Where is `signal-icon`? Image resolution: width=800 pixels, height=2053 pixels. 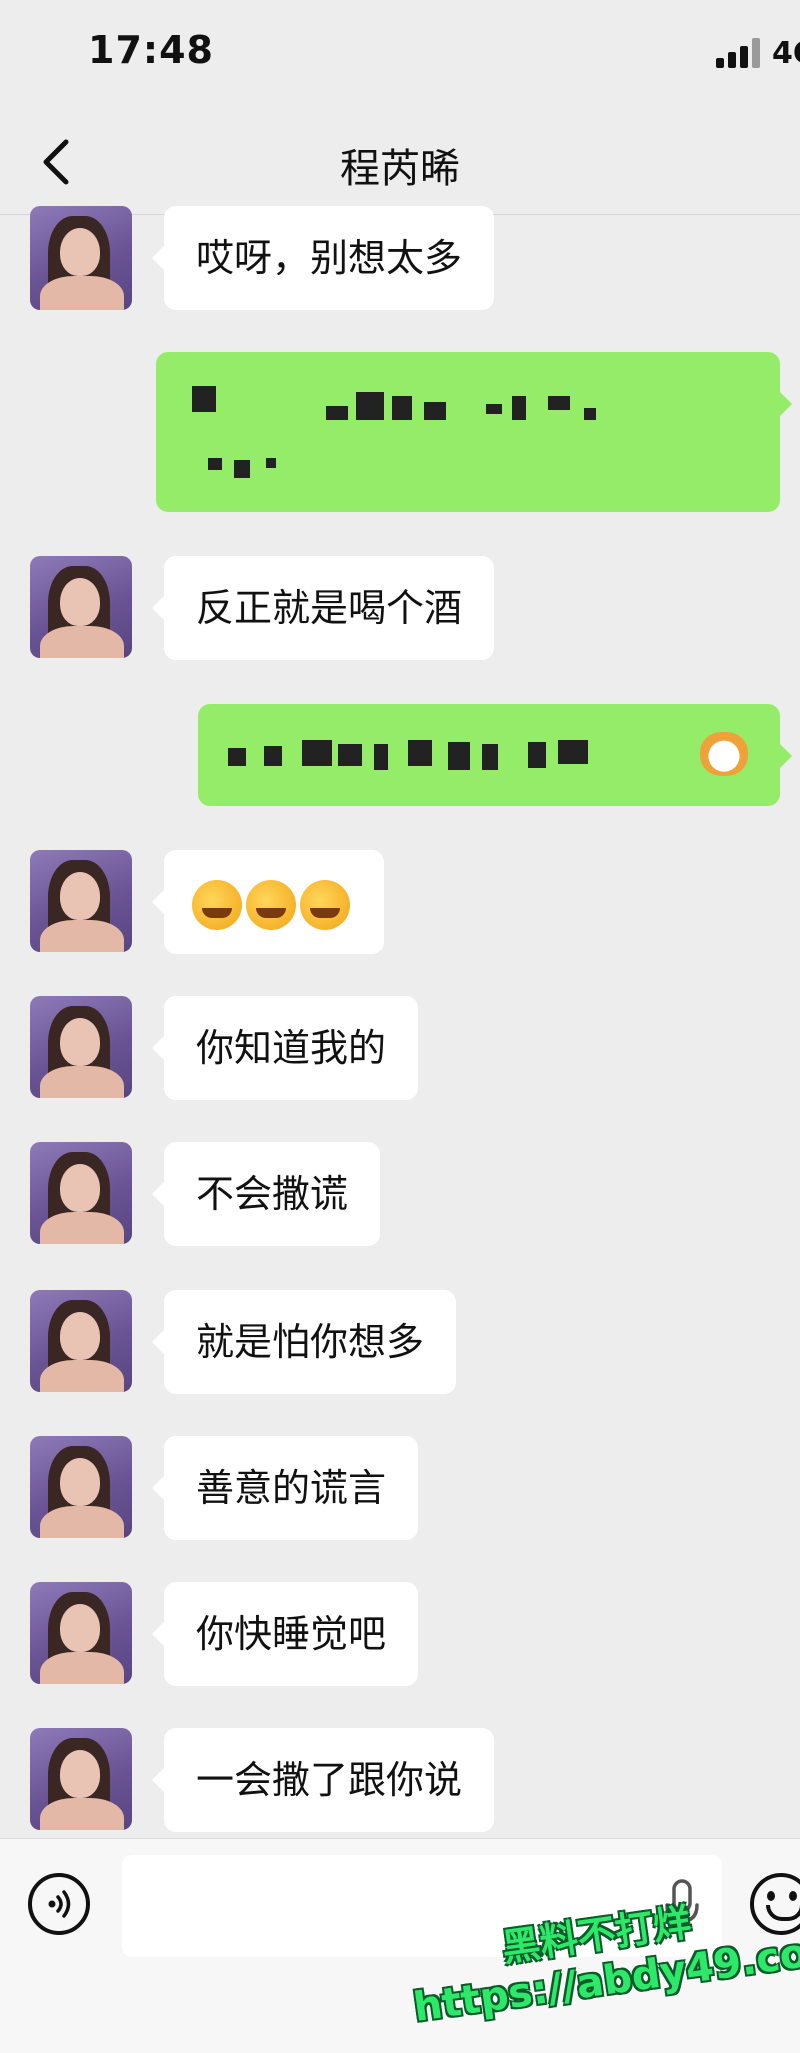 signal-icon is located at coordinates (738, 53).